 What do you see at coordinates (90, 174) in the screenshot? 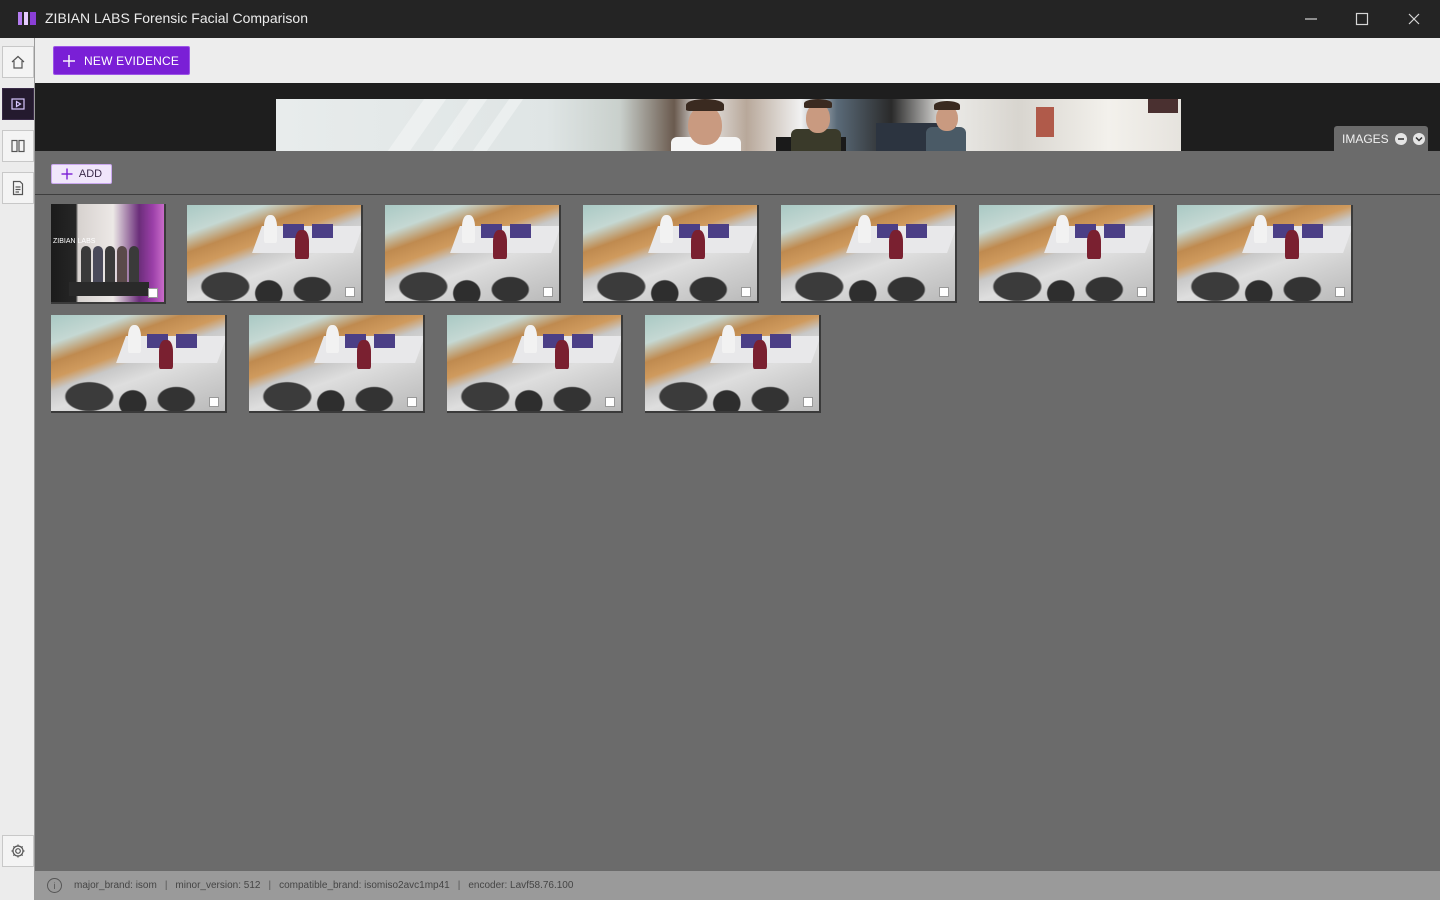
I see `add-label: ADD` at bounding box center [90, 174].